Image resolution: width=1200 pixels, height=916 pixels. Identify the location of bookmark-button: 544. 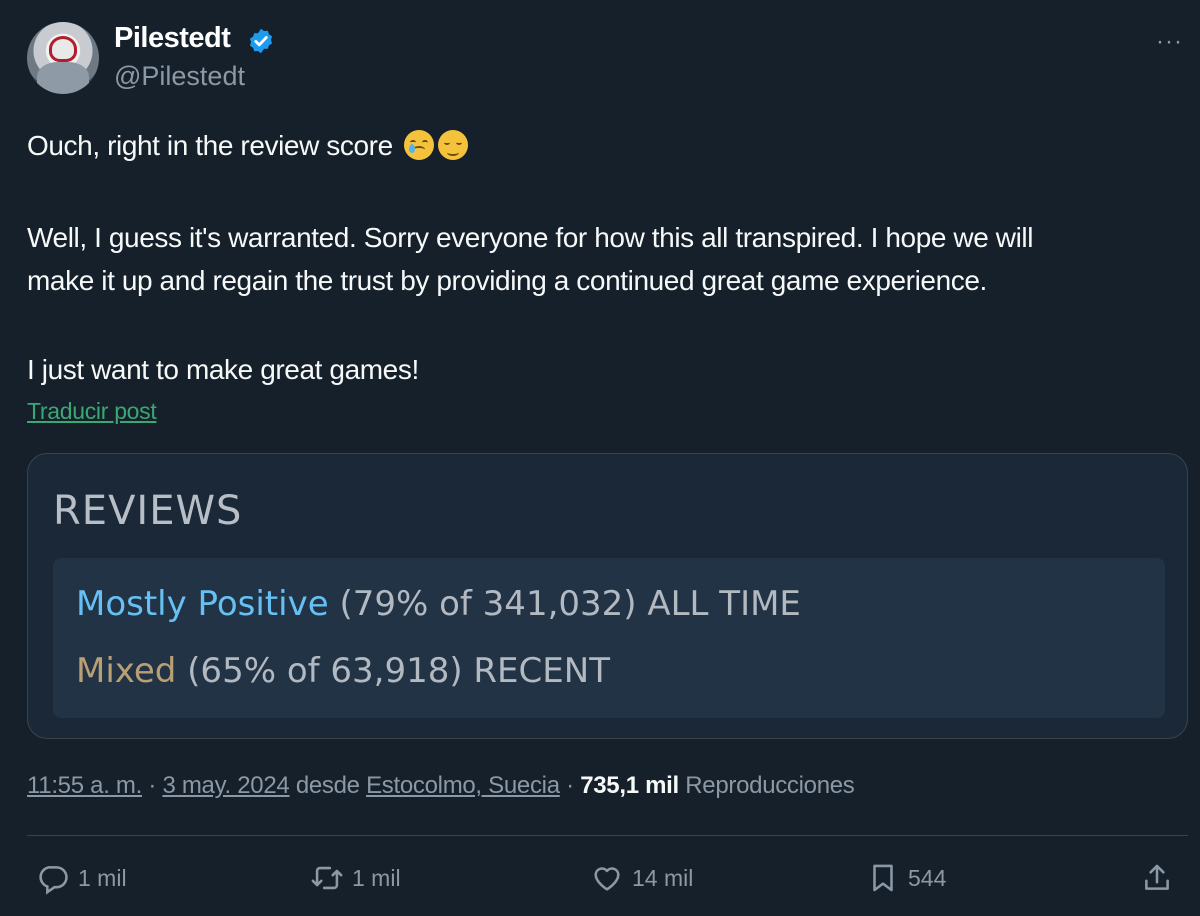
(906, 878).